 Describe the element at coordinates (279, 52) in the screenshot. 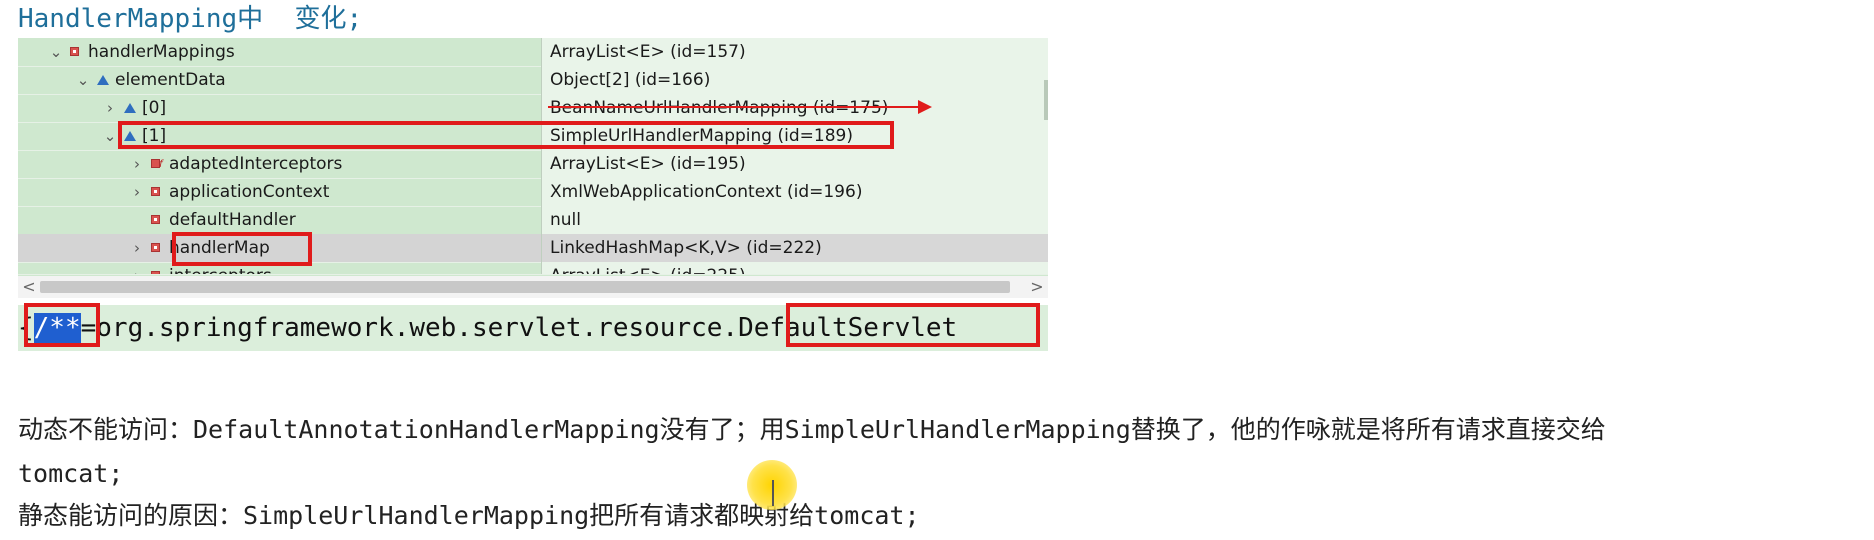

I see `tree-row-name-cell: ⌄ handlerMappings` at that location.